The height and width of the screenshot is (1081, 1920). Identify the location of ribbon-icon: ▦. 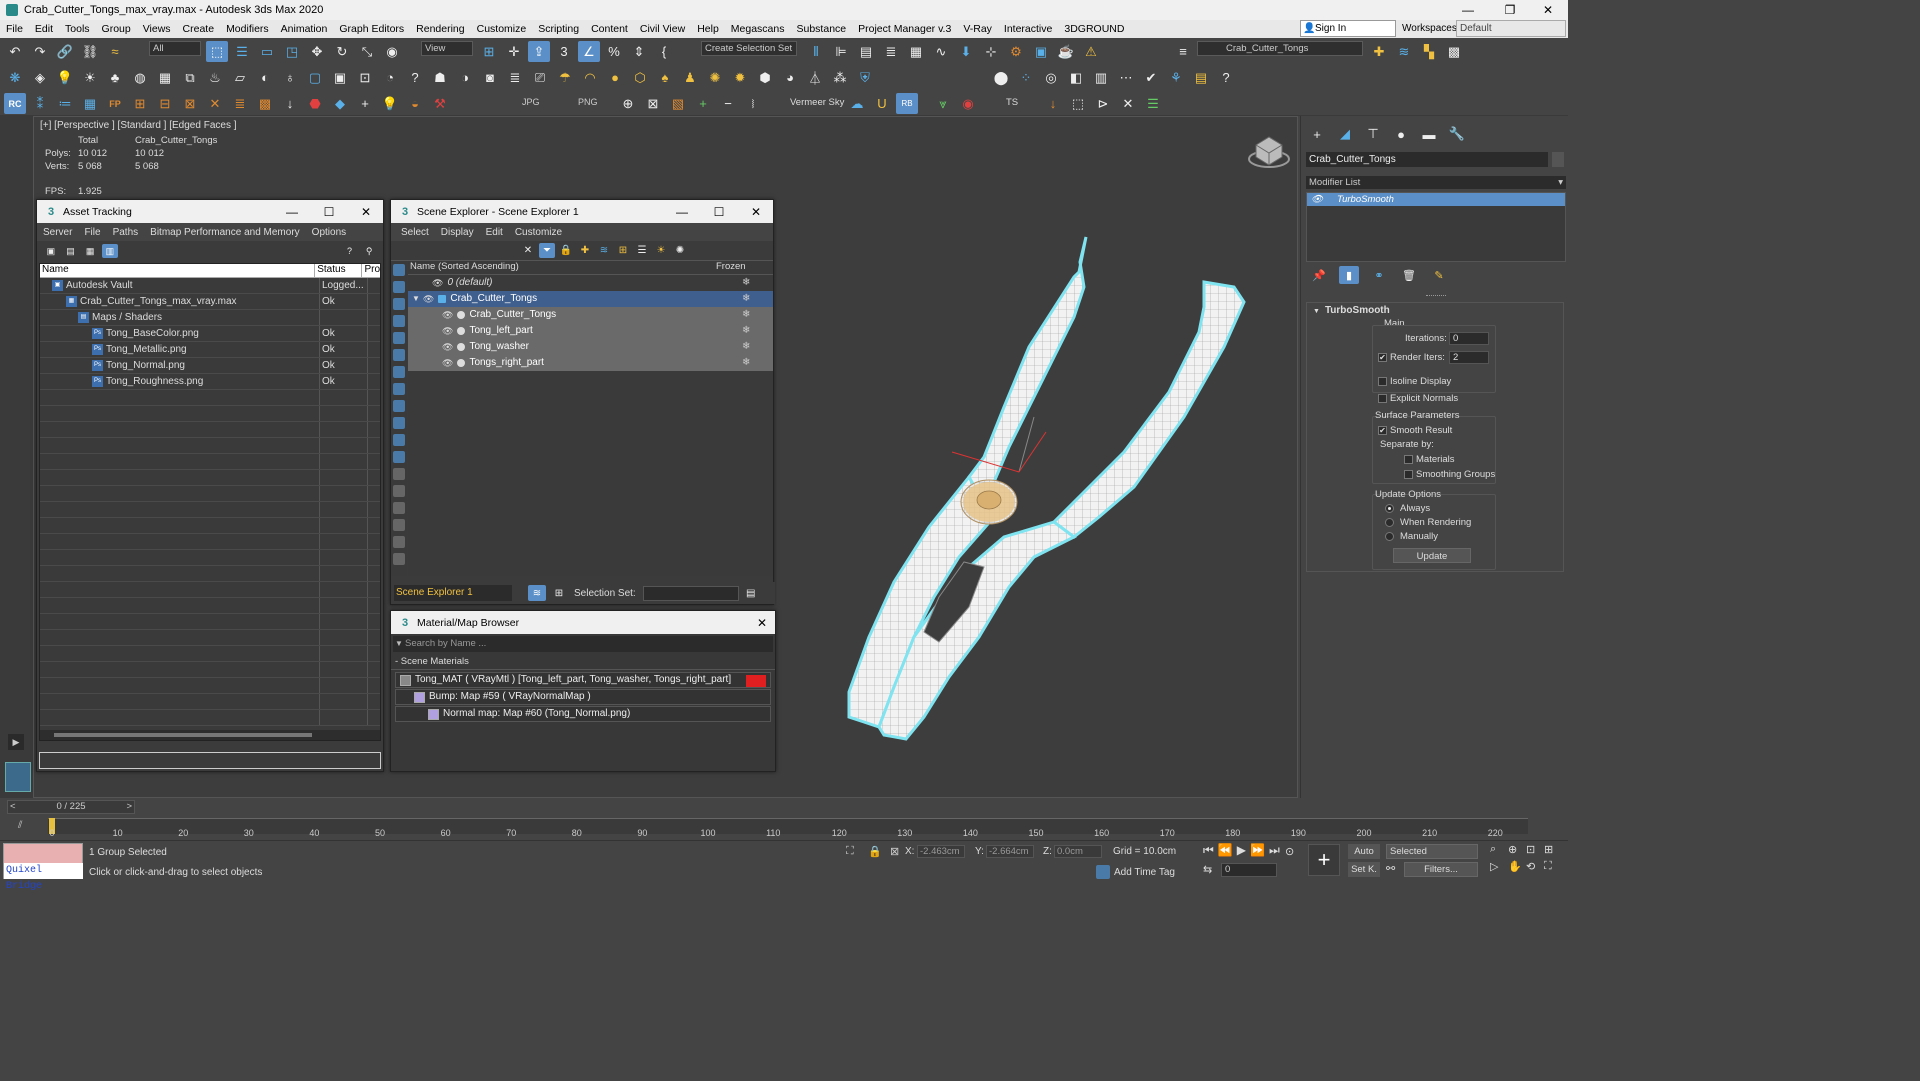
(916, 51).